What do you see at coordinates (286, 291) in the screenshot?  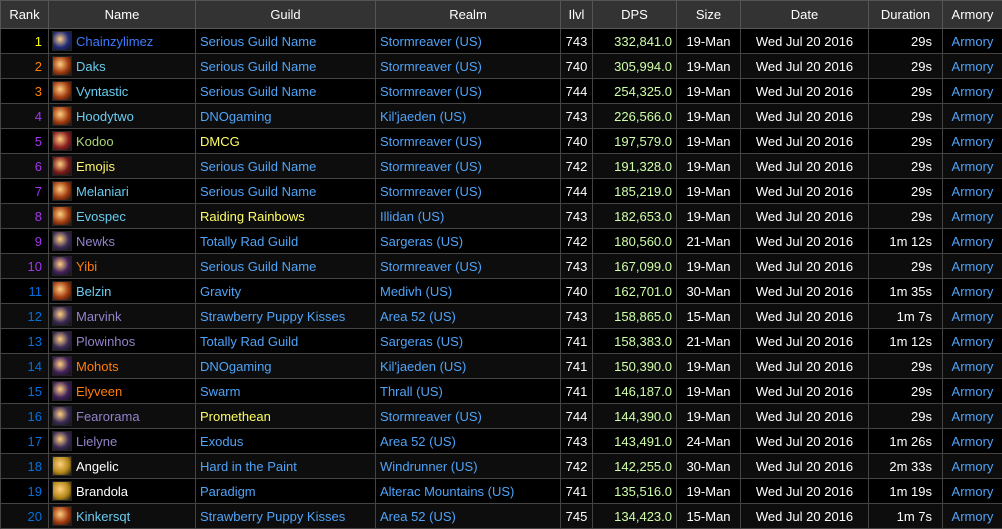 I see `guild-name-link: Gravity` at bounding box center [286, 291].